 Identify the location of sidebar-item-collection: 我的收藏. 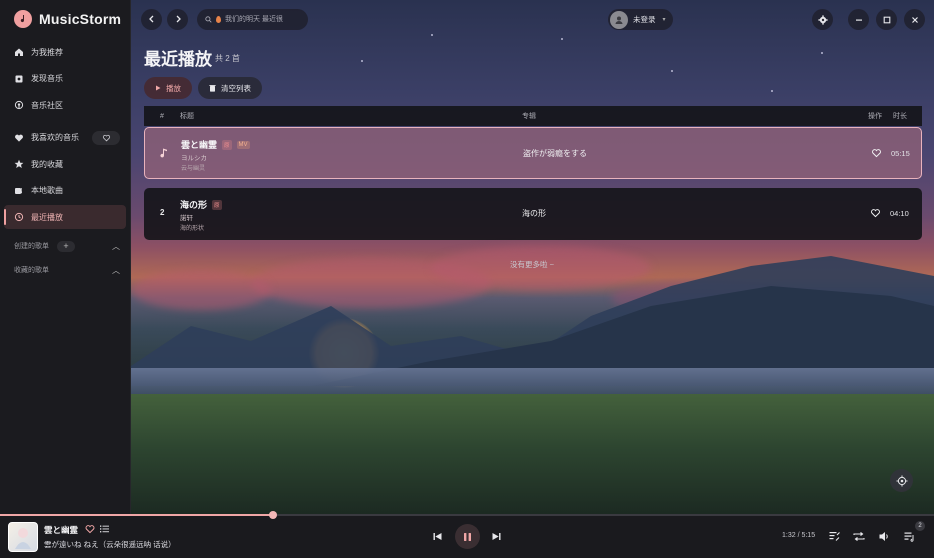
(65, 164).